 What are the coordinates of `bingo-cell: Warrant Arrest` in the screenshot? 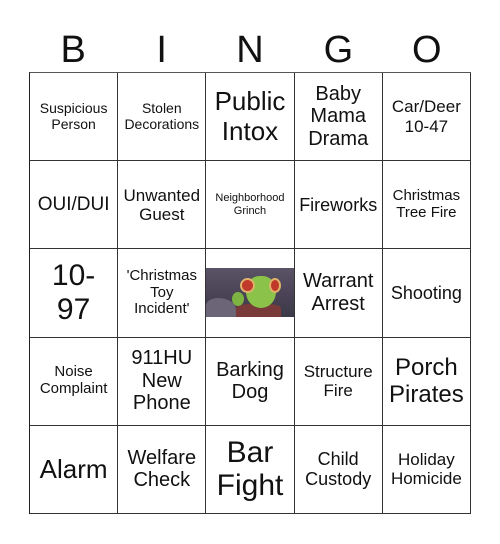 It's located at (338, 293).